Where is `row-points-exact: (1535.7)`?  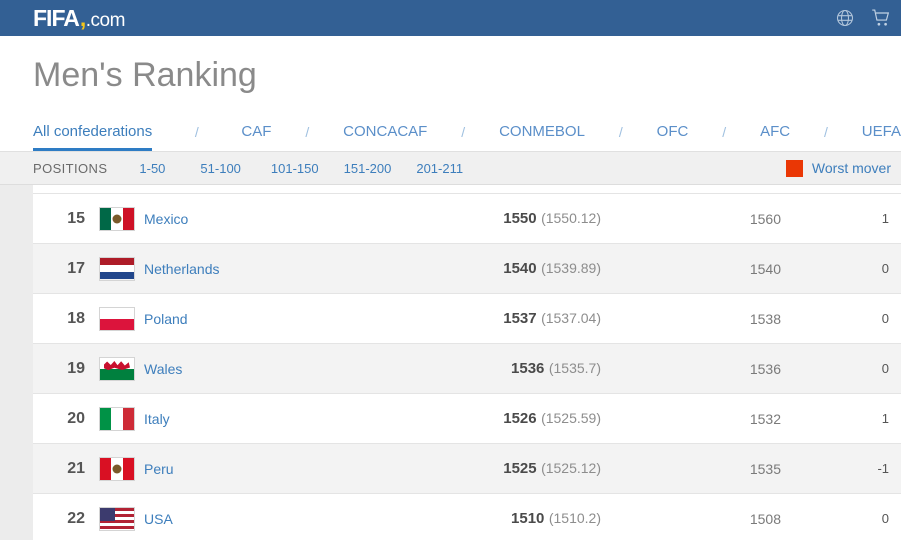
row-points-exact: (1535.7) is located at coordinates (574, 367).